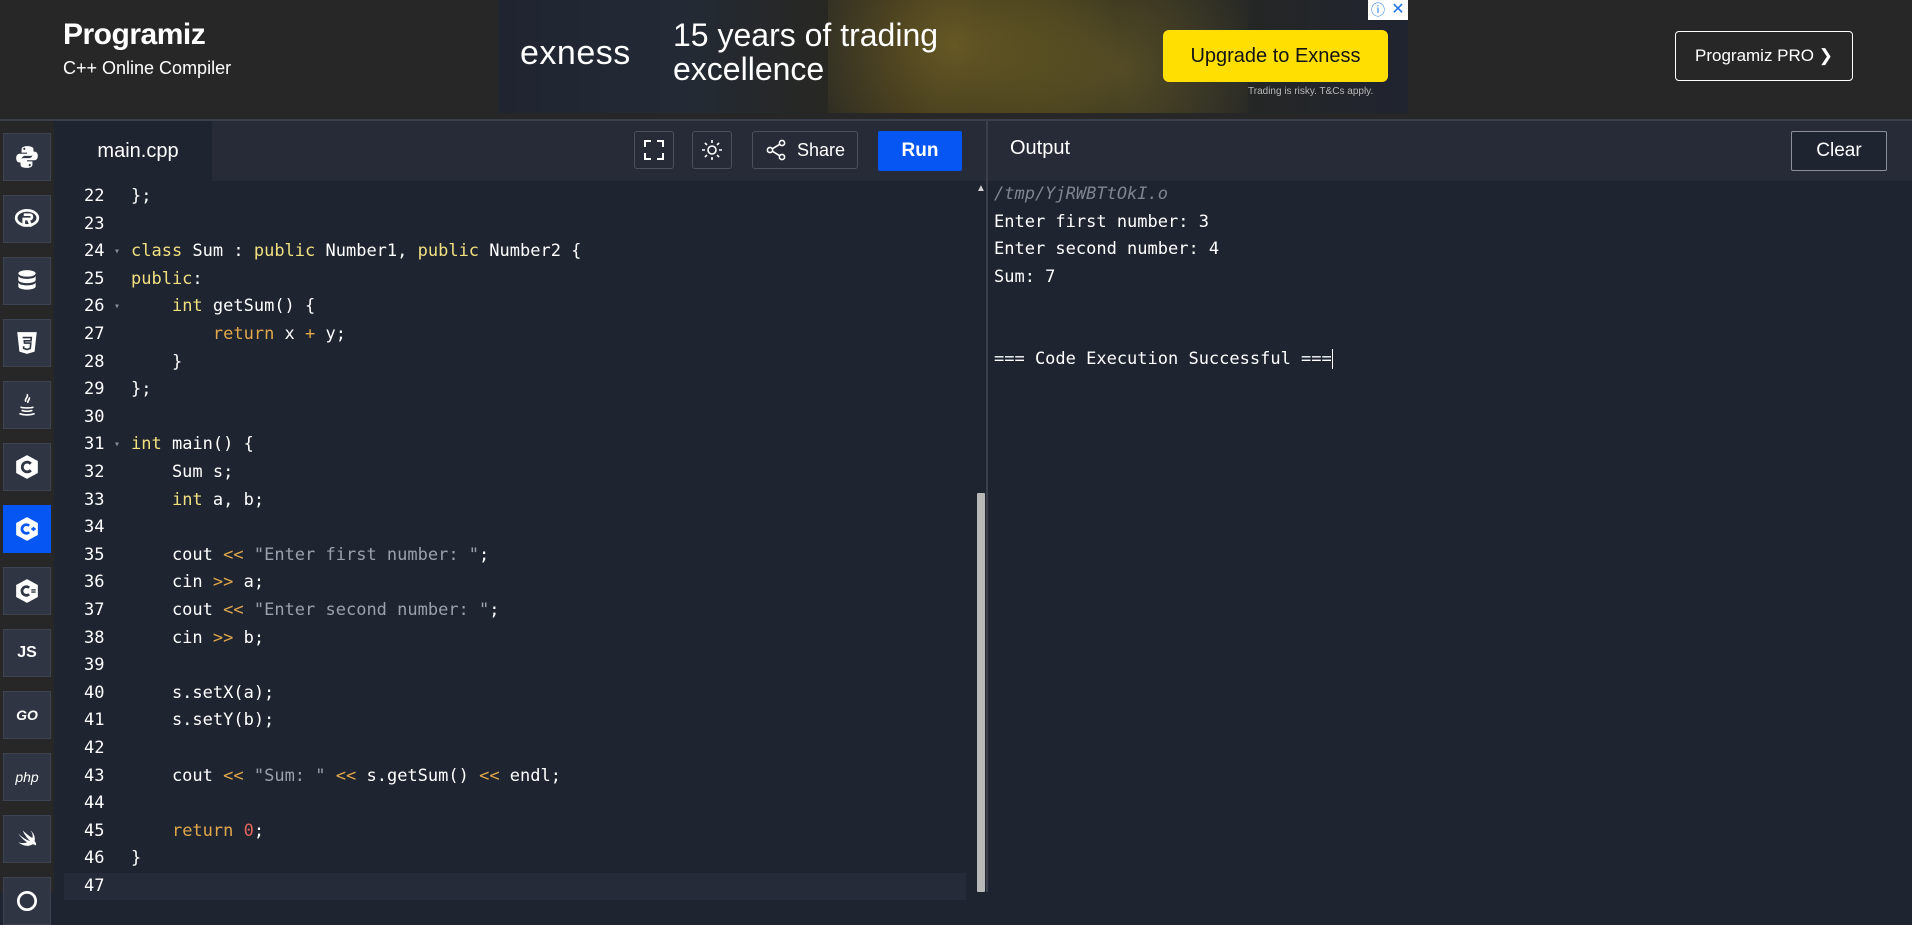  Describe the element at coordinates (515, 831) in the screenshot. I see `code-line: 45 return 0;` at that location.